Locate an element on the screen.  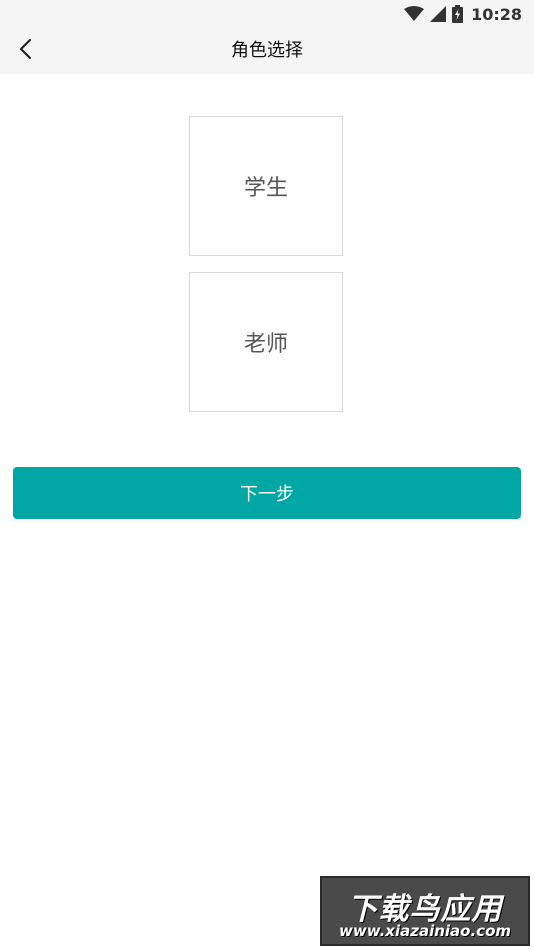
battery-icon is located at coordinates (458, 14).